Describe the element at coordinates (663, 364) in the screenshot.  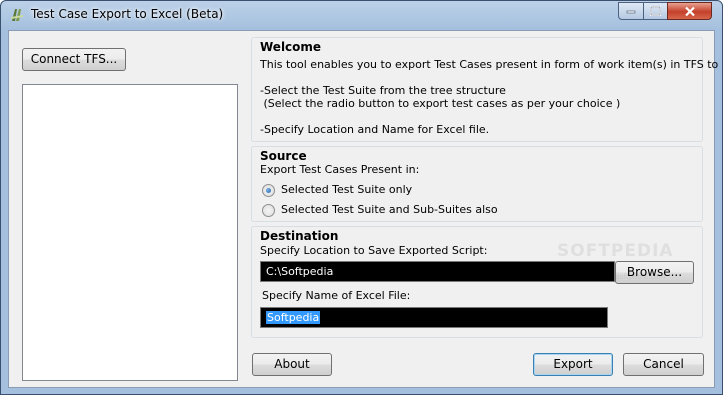
I see `cancel-button: Cancel` at that location.